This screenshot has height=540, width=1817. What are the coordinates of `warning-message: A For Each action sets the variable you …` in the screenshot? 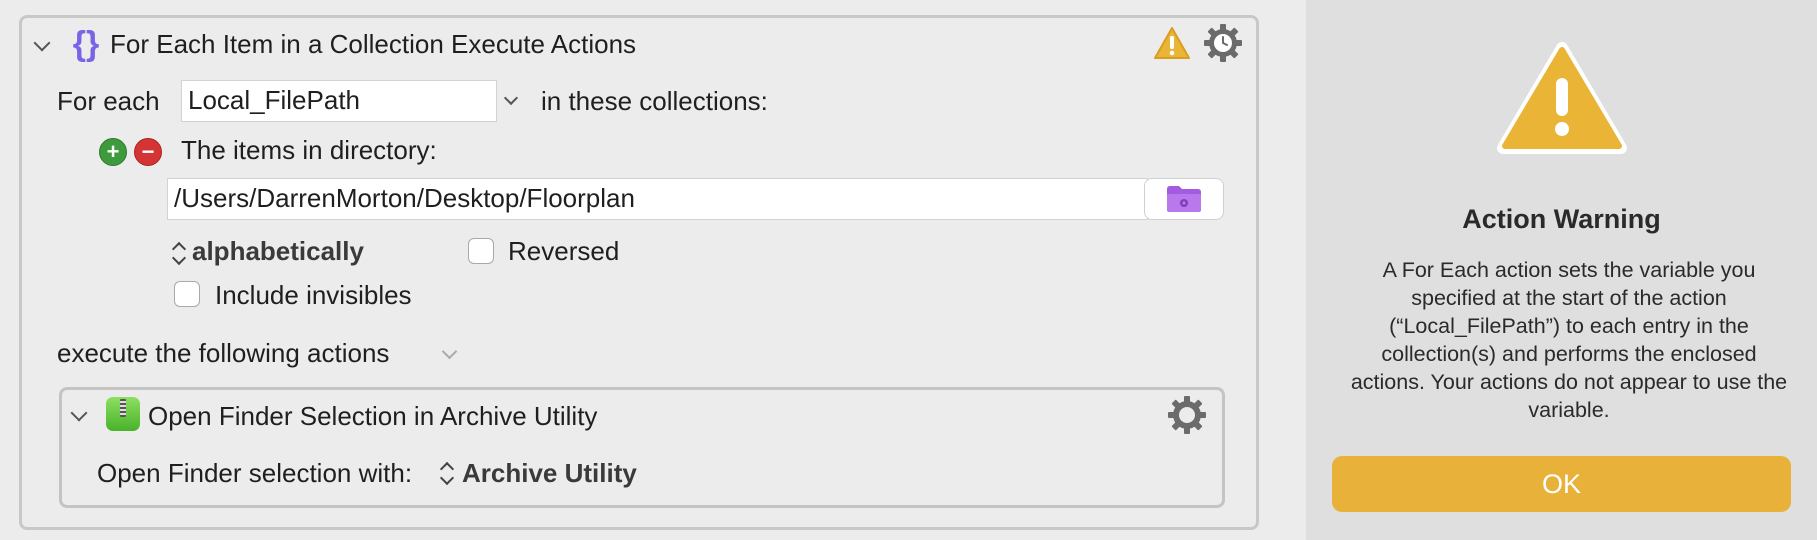 It's located at (1569, 340).